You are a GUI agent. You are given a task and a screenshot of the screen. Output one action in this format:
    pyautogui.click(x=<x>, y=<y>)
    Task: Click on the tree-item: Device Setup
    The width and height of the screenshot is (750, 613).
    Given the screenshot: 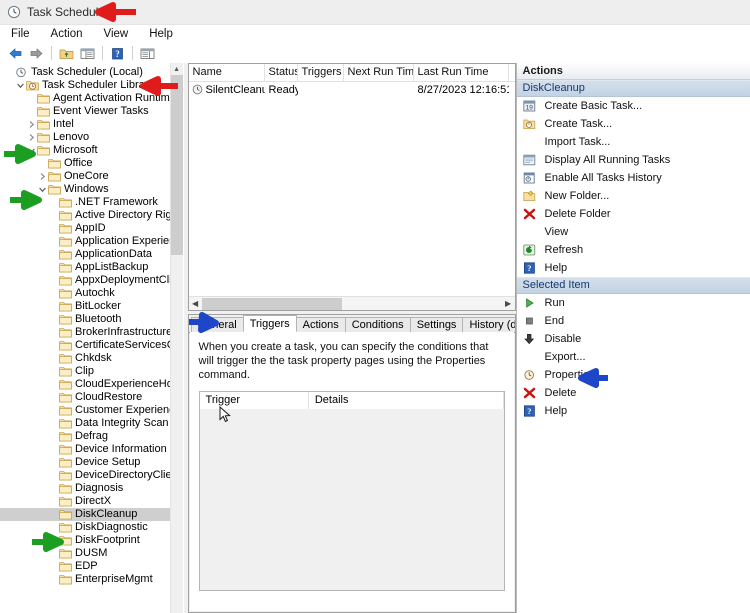 What is the action you would take?
    pyautogui.click(x=85, y=462)
    